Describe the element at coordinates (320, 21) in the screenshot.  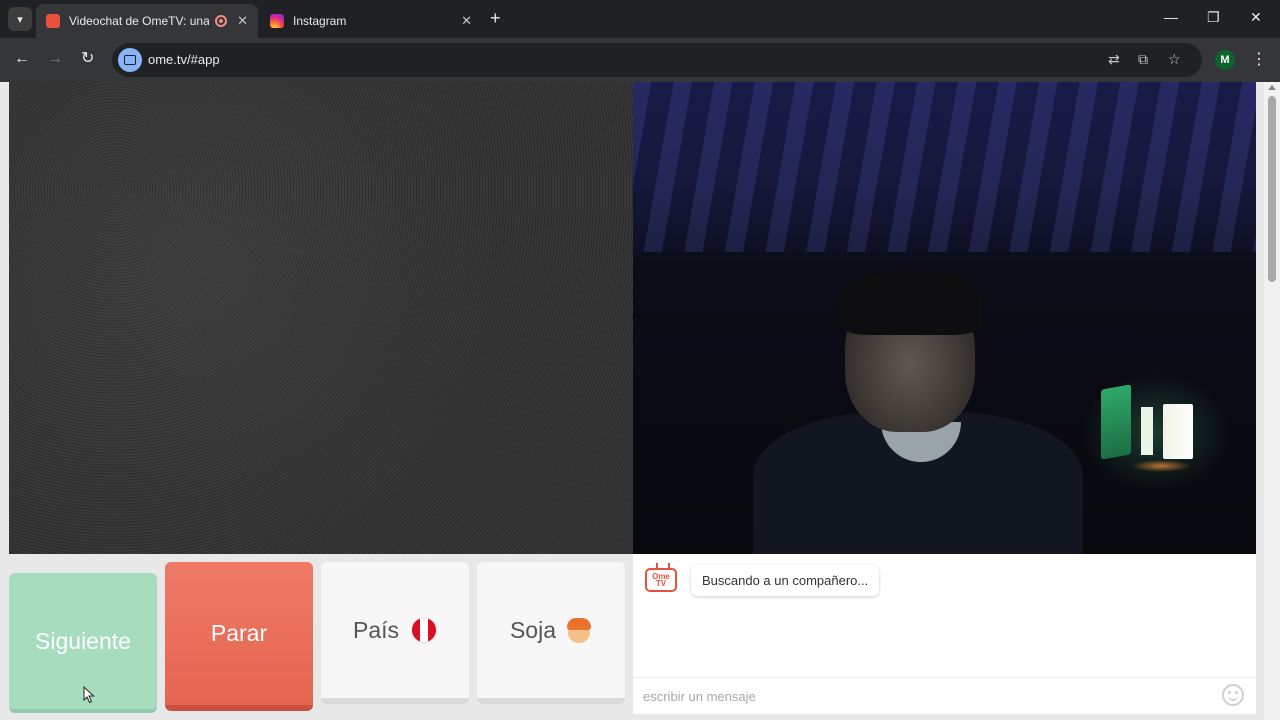
I see `tab-title: Instagram` at that location.